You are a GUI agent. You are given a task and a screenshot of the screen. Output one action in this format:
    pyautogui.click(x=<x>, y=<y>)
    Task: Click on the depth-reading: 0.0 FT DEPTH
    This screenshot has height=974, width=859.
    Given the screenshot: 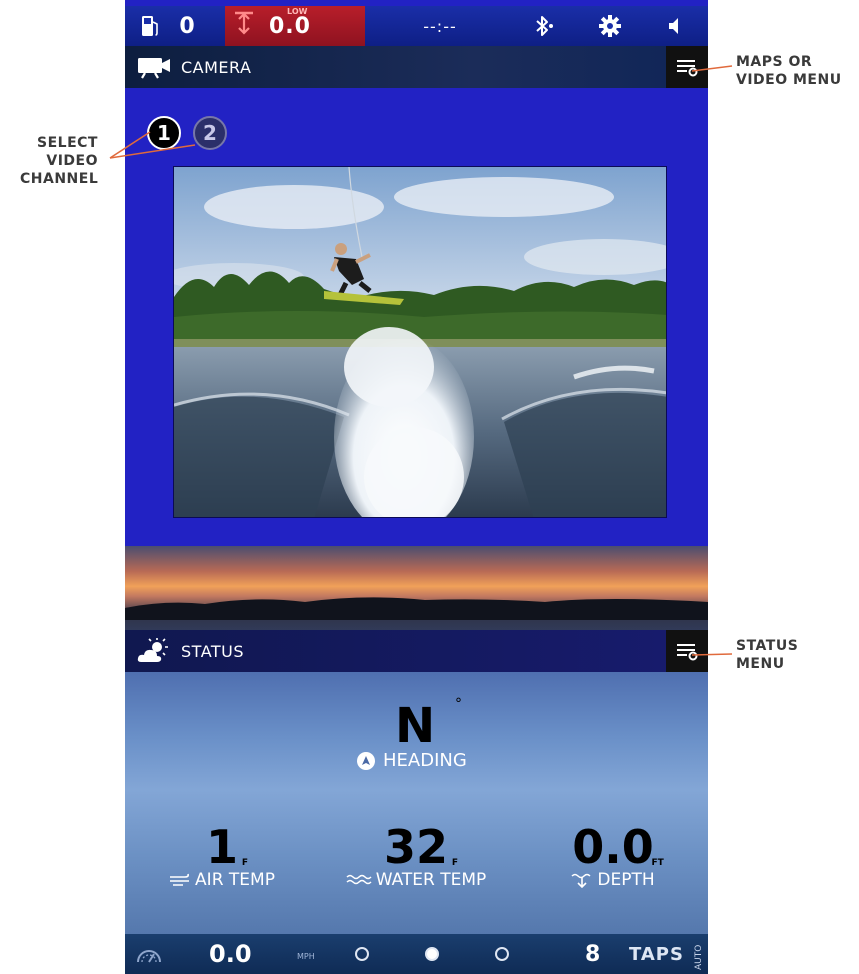 What is the action you would take?
    pyautogui.click(x=613, y=855)
    